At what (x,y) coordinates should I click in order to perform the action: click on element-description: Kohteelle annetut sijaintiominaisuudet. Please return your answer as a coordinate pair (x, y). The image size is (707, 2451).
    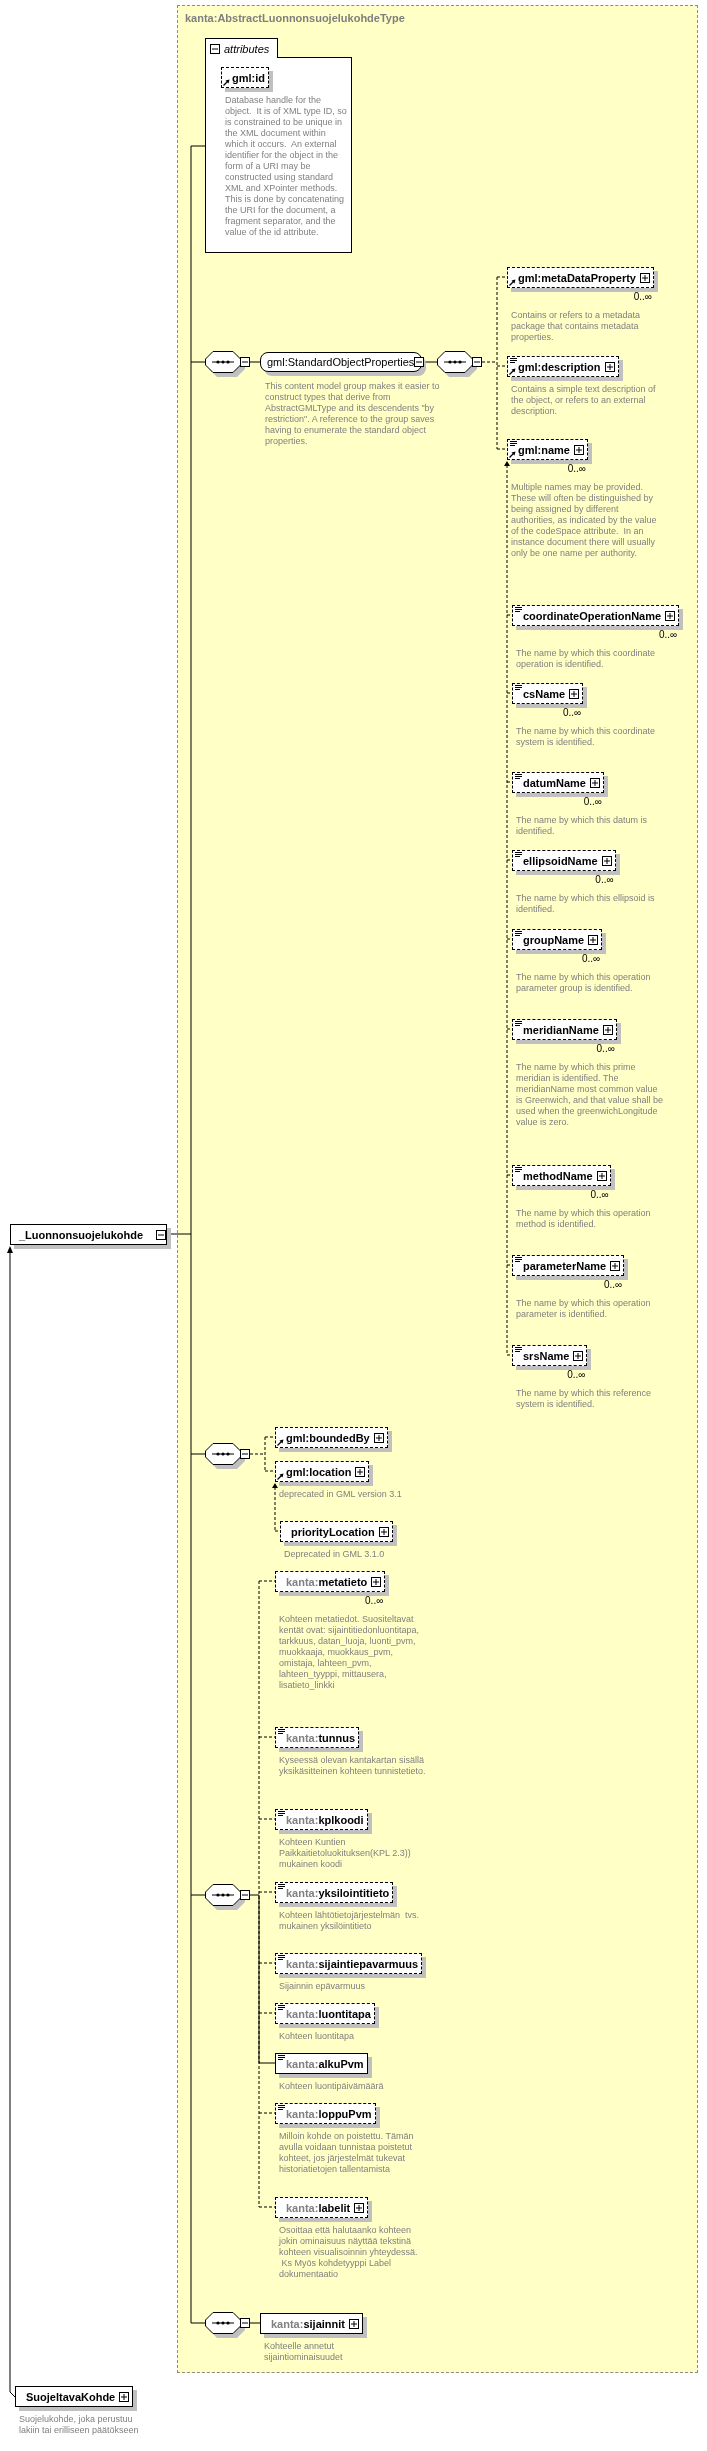
    Looking at the image, I should click on (304, 2352).